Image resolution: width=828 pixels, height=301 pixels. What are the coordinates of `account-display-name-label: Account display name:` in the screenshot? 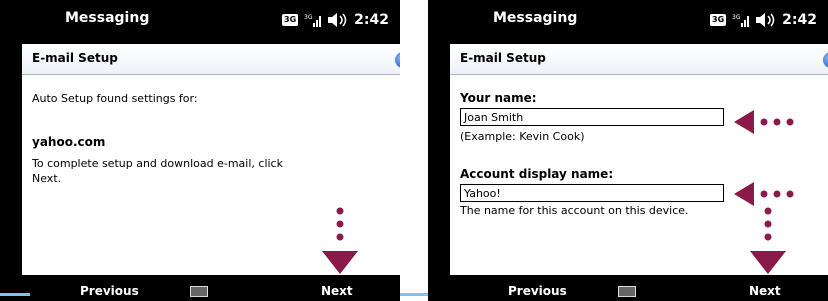 It's located at (537, 174).